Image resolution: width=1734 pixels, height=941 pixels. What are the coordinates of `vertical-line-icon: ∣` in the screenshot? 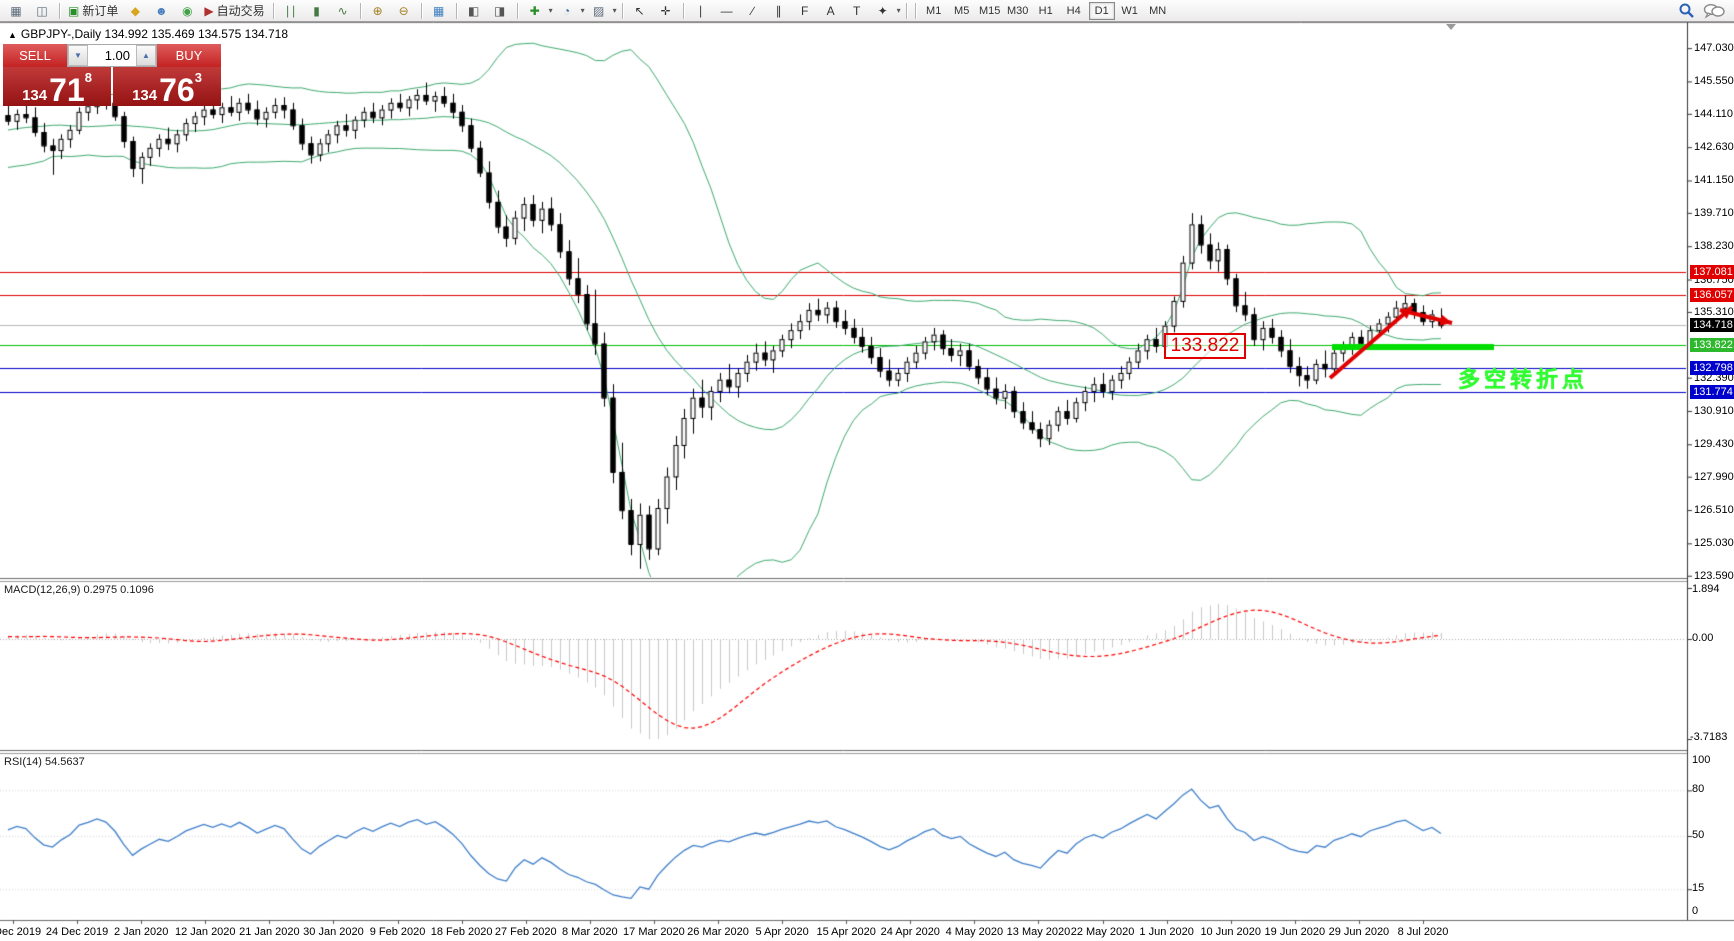 It's located at (701, 11).